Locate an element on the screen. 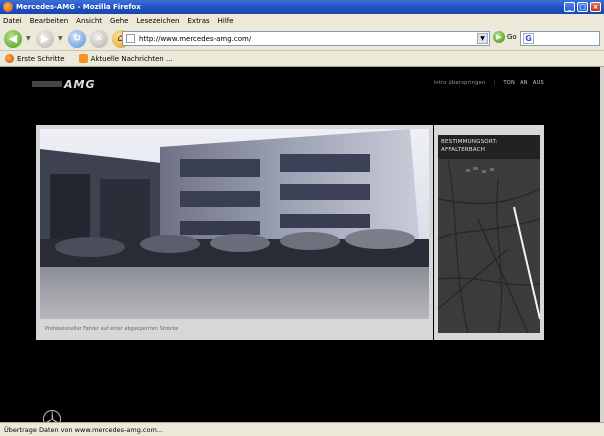 This screenshot has height=436, width=604. minimize-button: _ is located at coordinates (569, 7).